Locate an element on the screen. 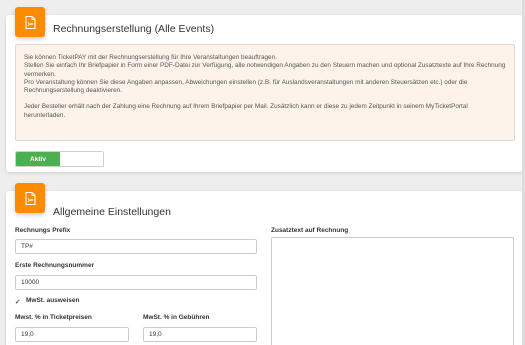 The height and width of the screenshot is (345, 525). prefix-label: Rechnungs Prefix is located at coordinates (43, 230).